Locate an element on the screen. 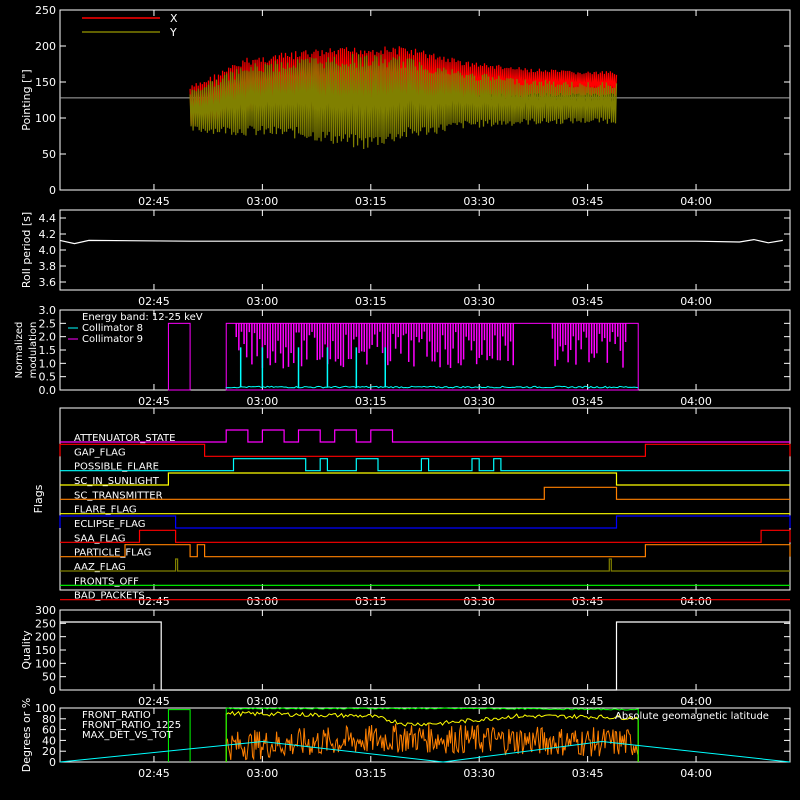 This screenshot has width=800, height=800. y-tick-label: 300 is located at coordinates (45, 610).